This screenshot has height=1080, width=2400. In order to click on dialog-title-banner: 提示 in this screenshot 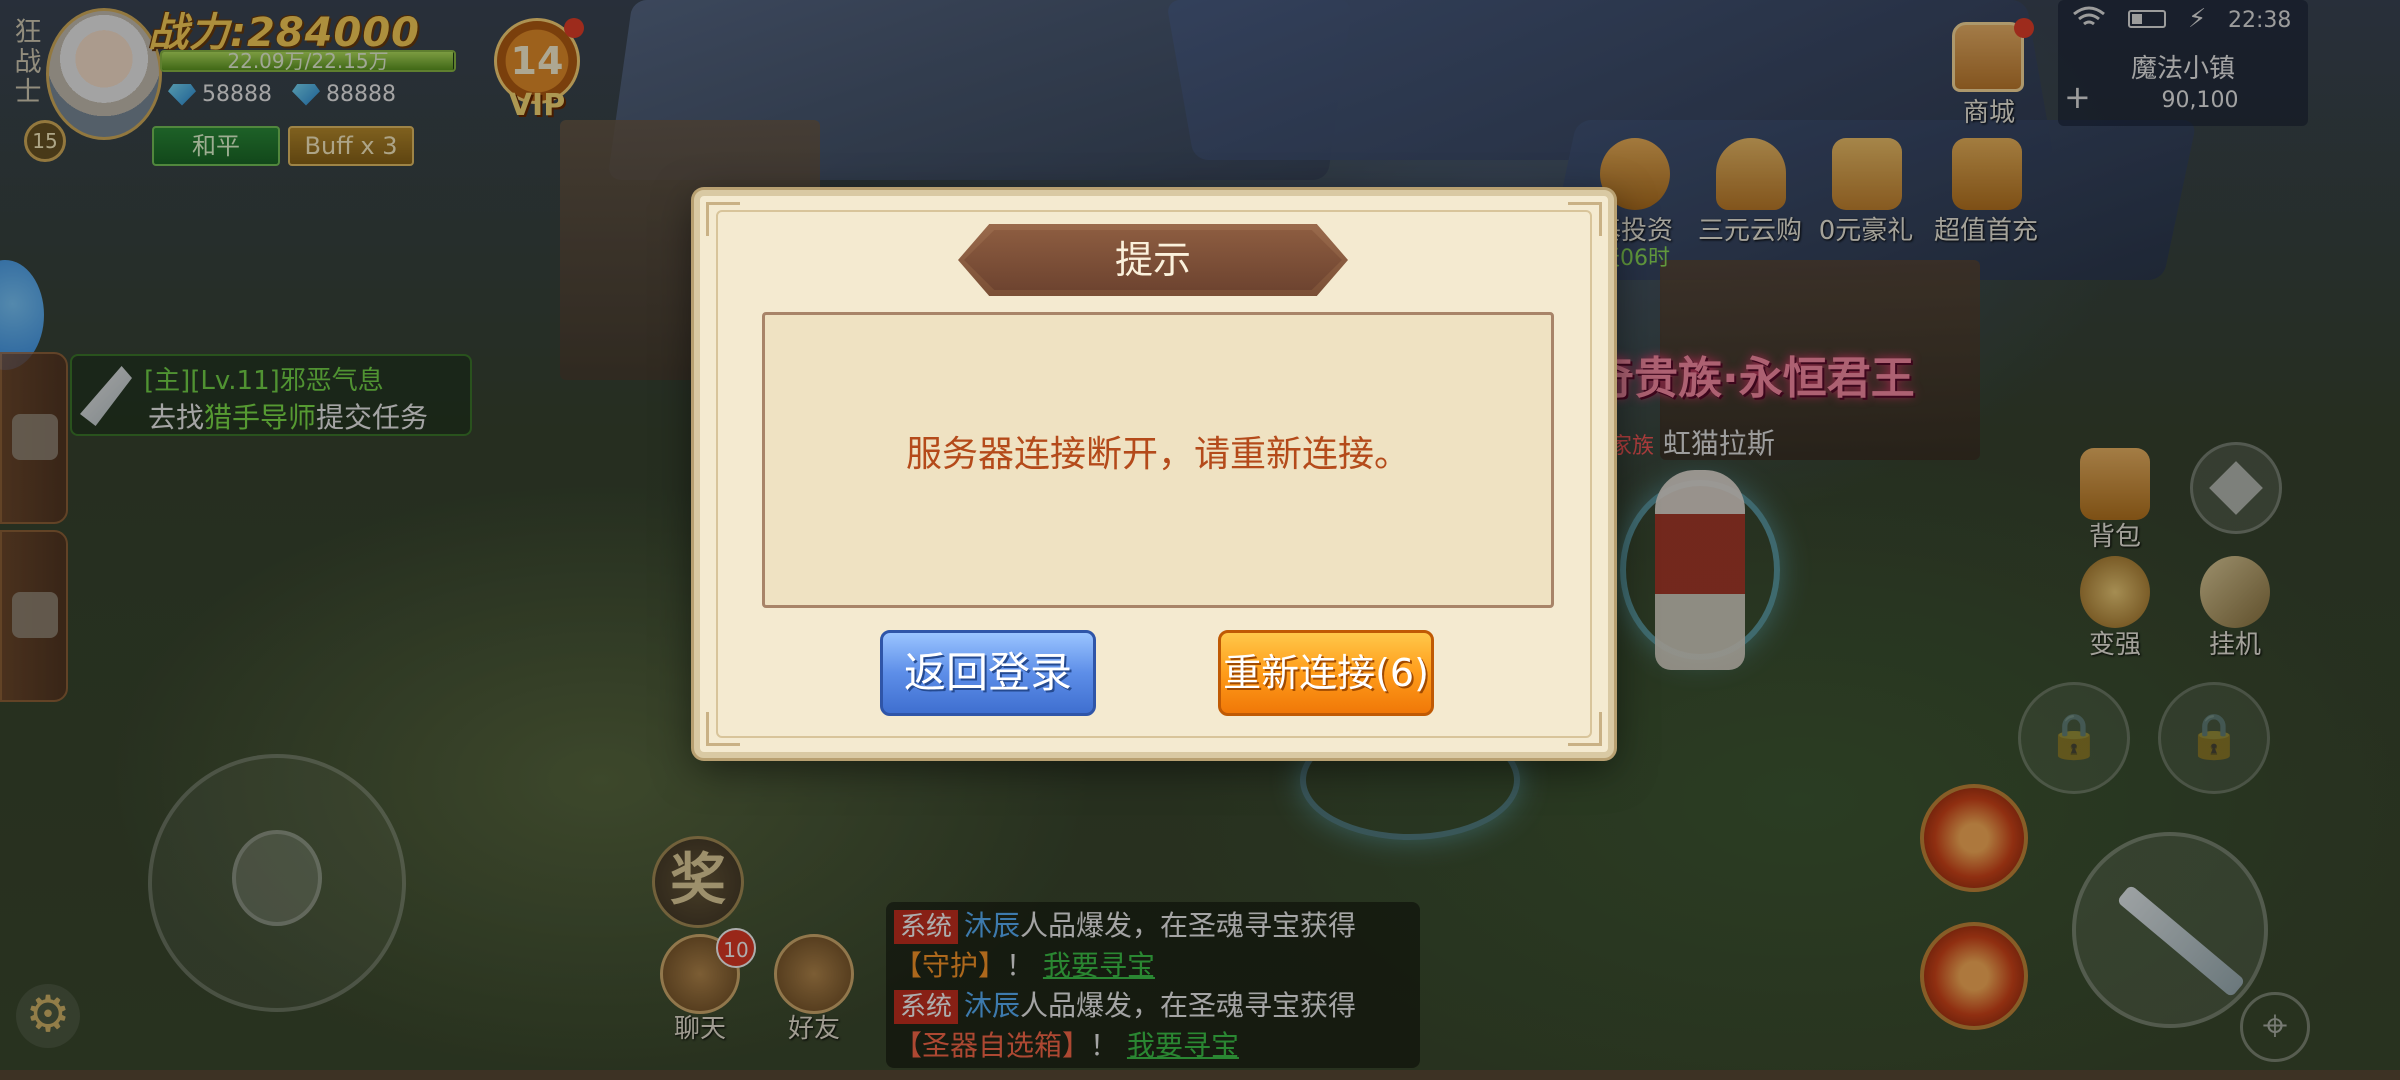, I will do `click(1153, 260)`.